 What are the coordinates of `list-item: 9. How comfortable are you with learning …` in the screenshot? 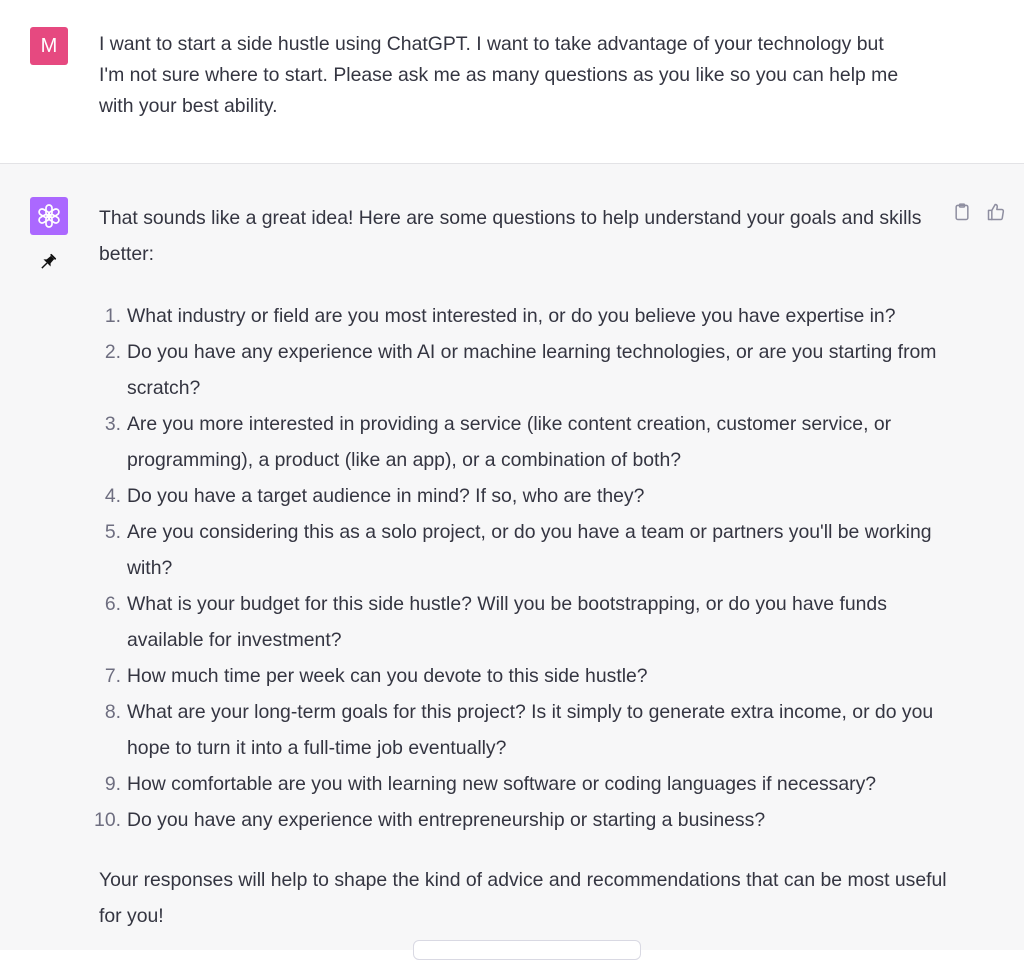 It's located at (524, 784).